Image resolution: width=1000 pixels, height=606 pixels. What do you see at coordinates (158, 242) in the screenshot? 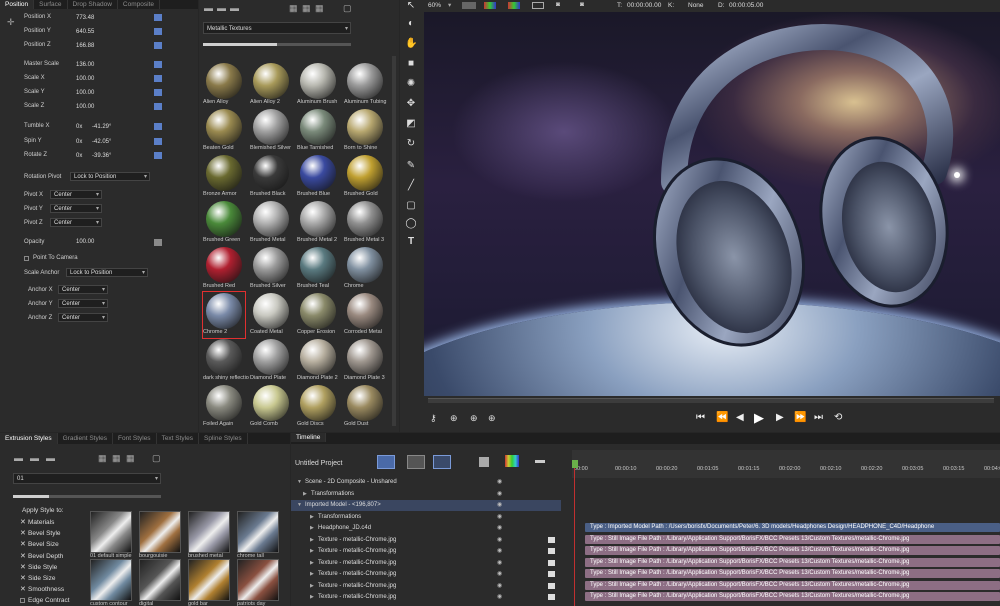
I see `opacity-keyframe` at bounding box center [158, 242].